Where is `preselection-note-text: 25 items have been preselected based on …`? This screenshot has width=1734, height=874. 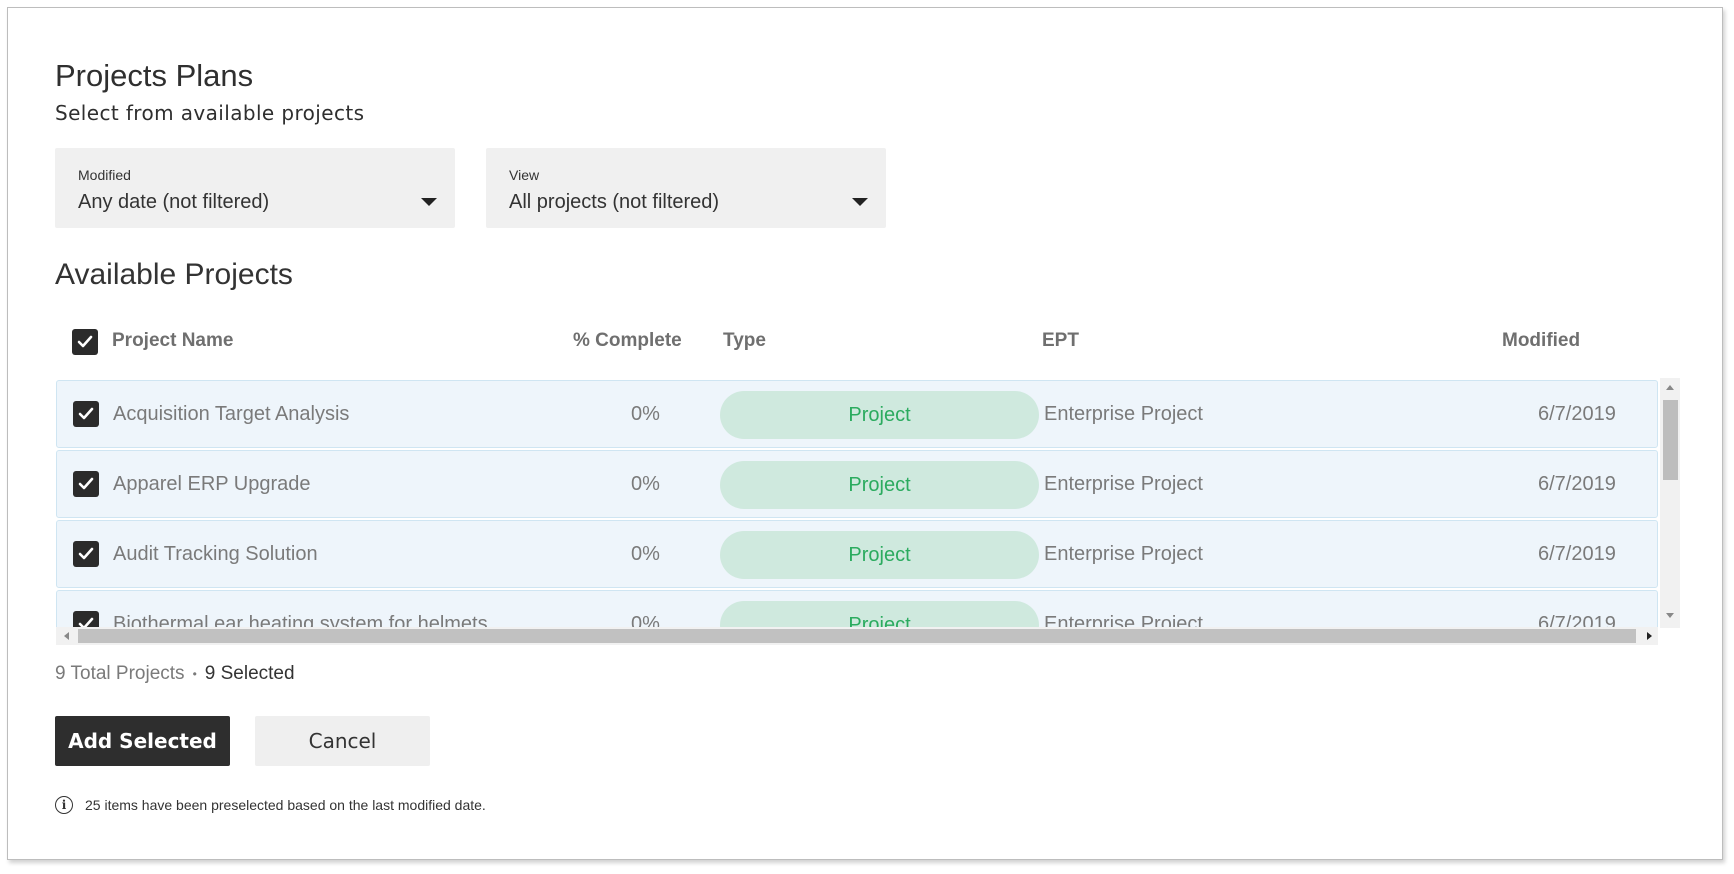 preselection-note-text: 25 items have been preselected based on … is located at coordinates (285, 805).